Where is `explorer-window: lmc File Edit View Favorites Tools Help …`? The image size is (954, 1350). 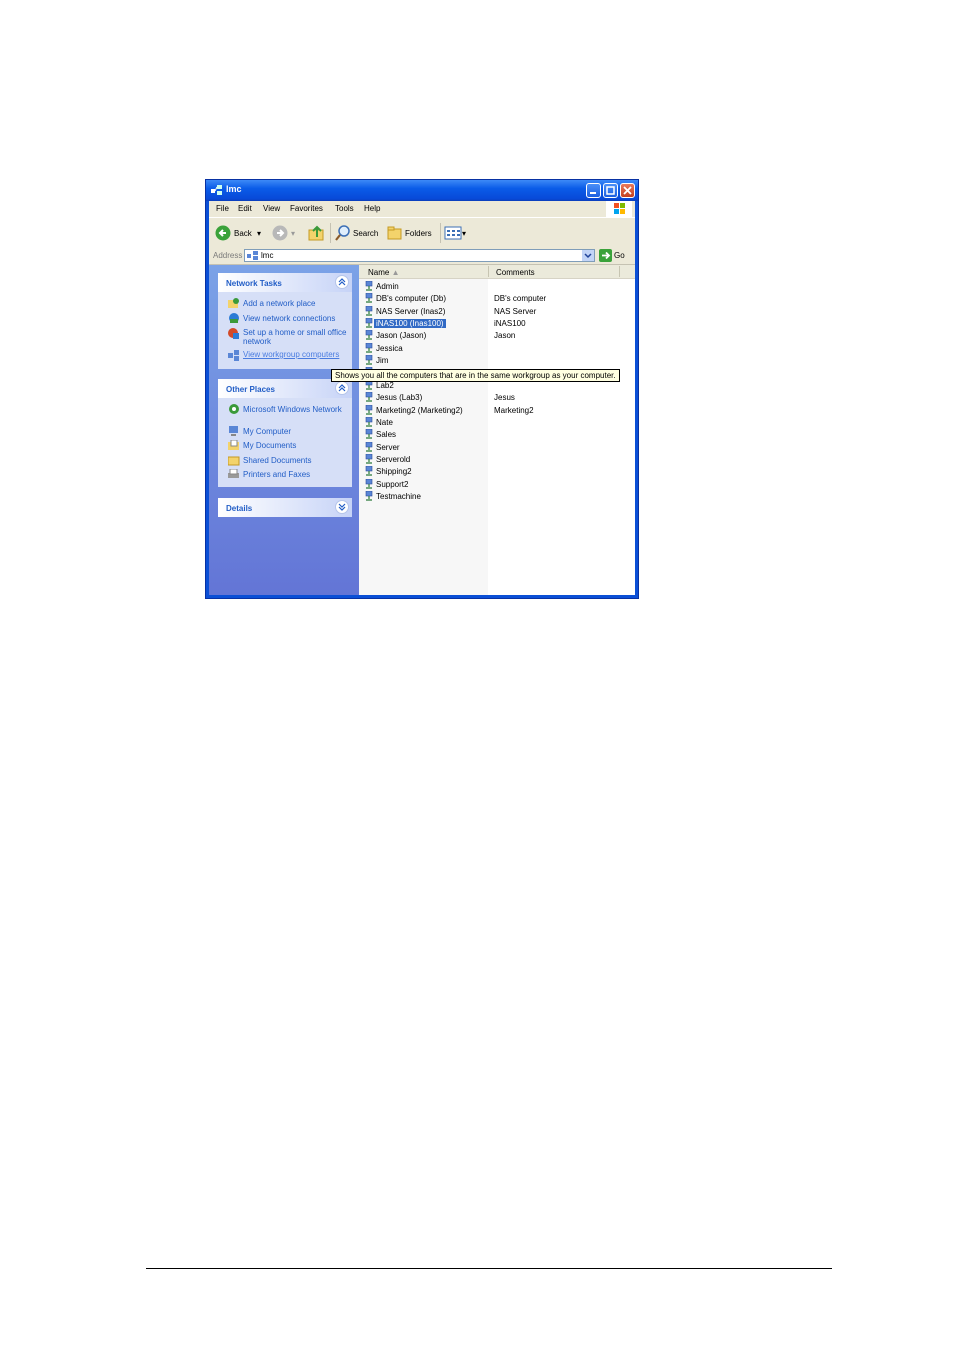
explorer-window: lmc File Edit View Favorites Tools Help … is located at coordinates (422, 389).